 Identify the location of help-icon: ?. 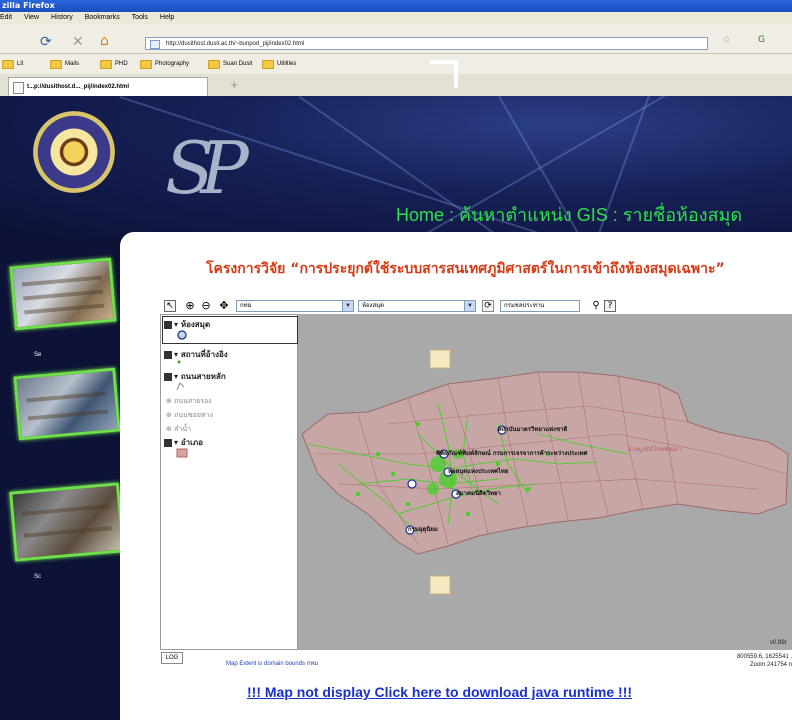
(610, 306).